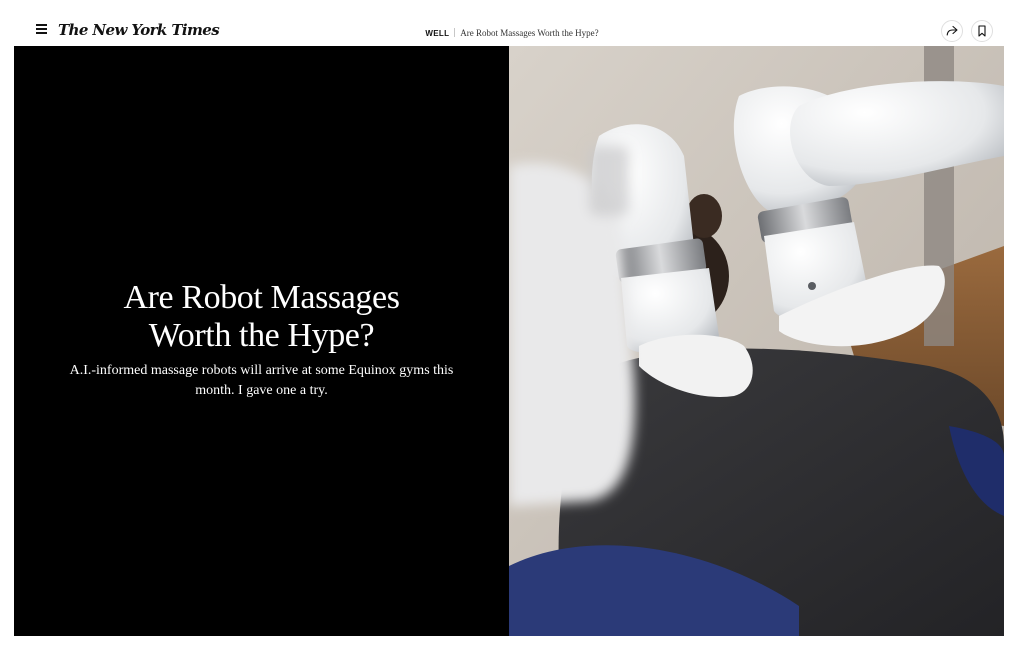 Image resolution: width=1024 pixels, height=665 pixels. What do you see at coordinates (261, 297) in the screenshot?
I see `headline-line-1: Are Robot Massages` at bounding box center [261, 297].